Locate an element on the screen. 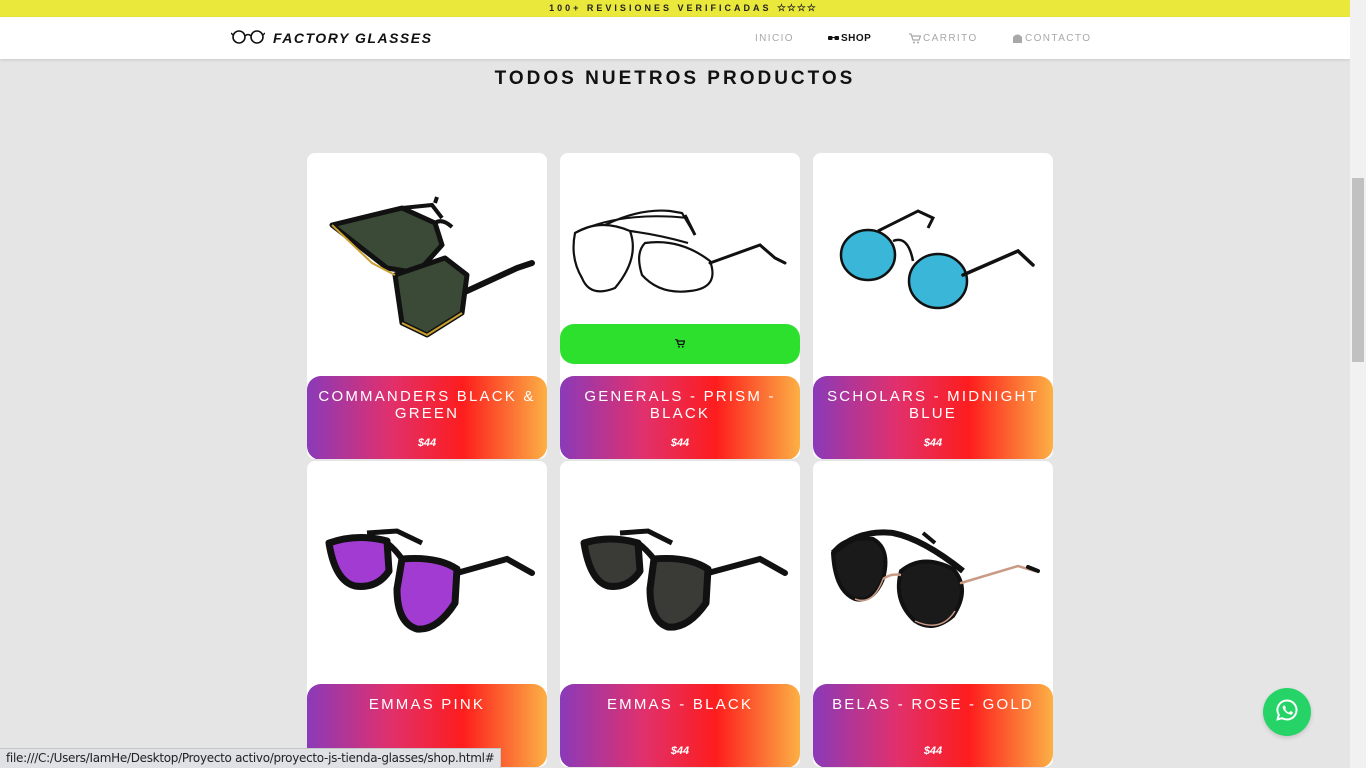 The width and height of the screenshot is (1366, 768). nav-shop-label: SHOP is located at coordinates (856, 38).